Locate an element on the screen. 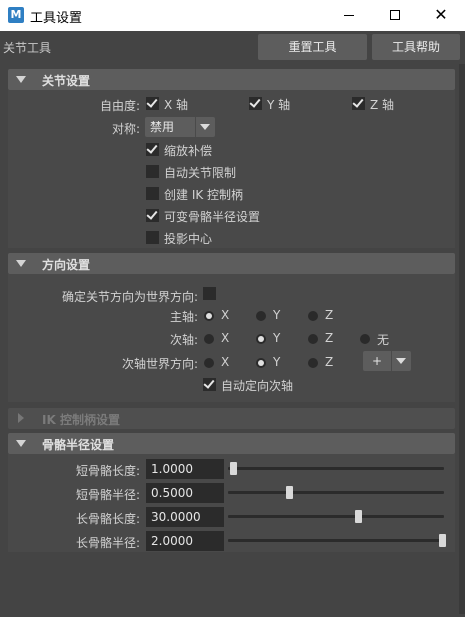 This screenshot has height=617, width=465. secondary-world-y-radio is located at coordinates (261, 363).